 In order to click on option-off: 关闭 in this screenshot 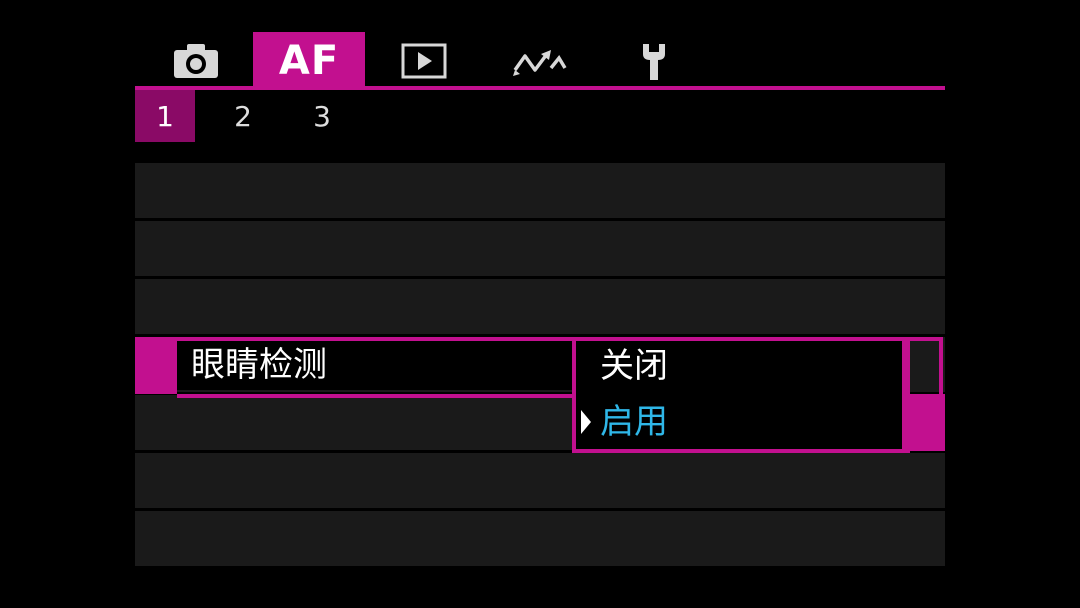, I will do `click(634, 366)`.